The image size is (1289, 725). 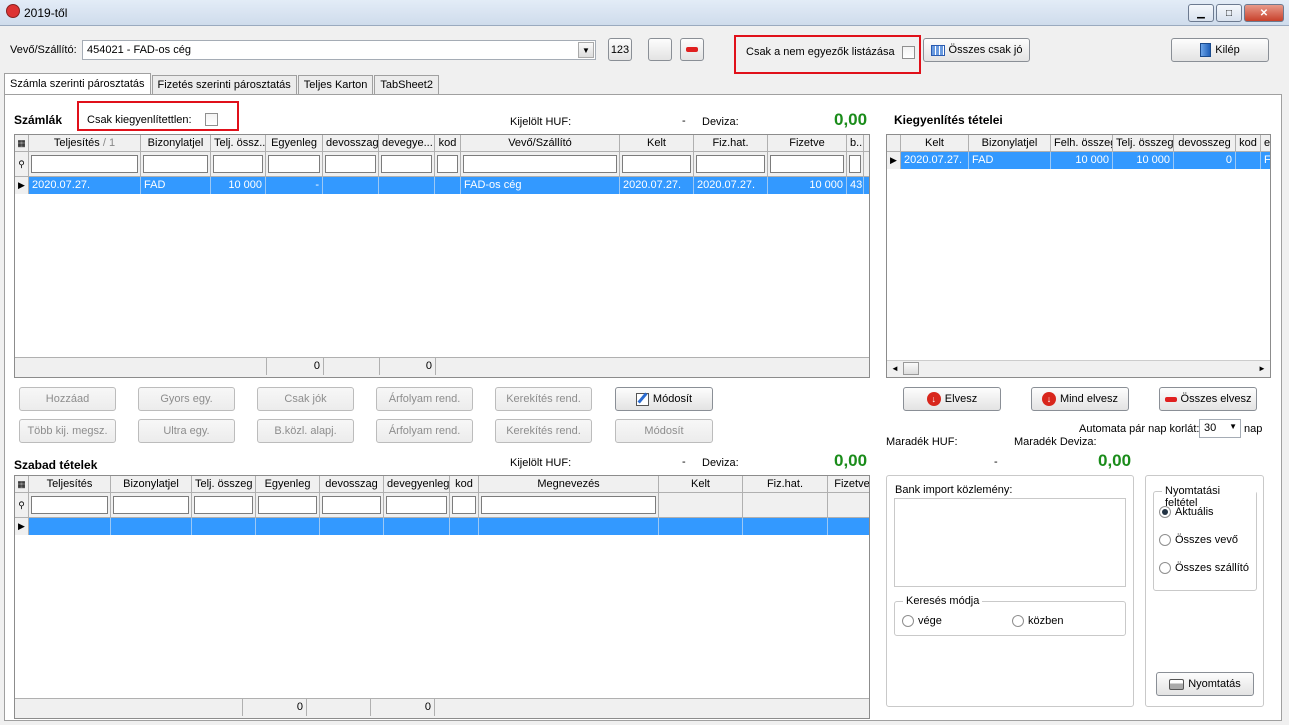 I want to click on print-all-suppliers-option: Összes szállító, so click(x=1204, y=568).